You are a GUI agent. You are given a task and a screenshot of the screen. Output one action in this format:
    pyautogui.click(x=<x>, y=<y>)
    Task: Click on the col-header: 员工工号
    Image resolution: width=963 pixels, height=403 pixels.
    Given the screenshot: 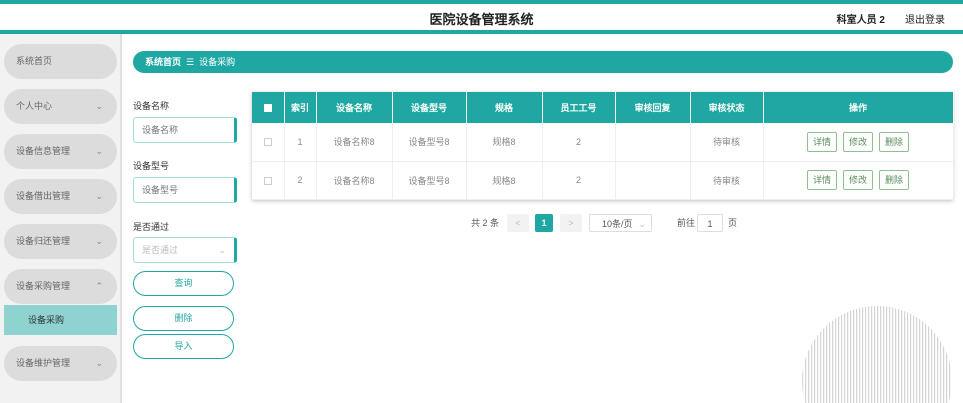 What is the action you would take?
    pyautogui.click(x=579, y=107)
    